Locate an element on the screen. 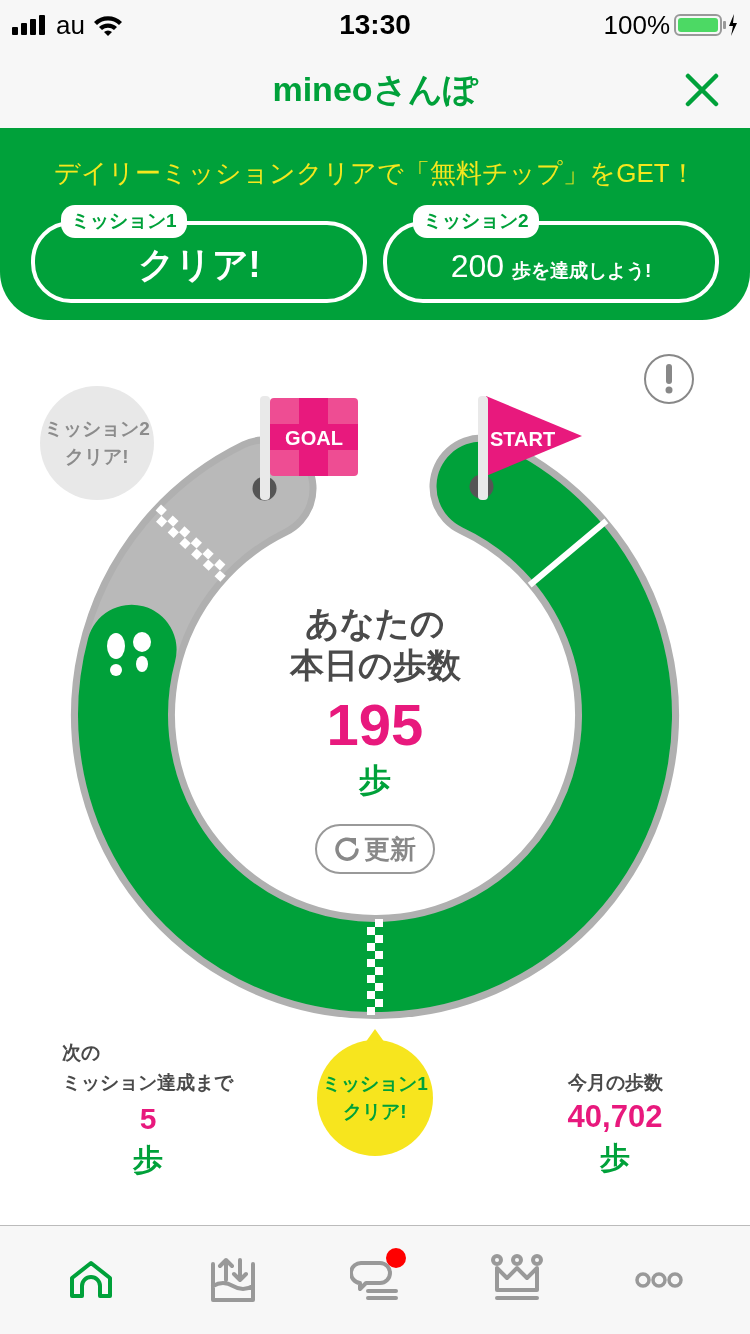  info-button is located at coordinates (669, 379).